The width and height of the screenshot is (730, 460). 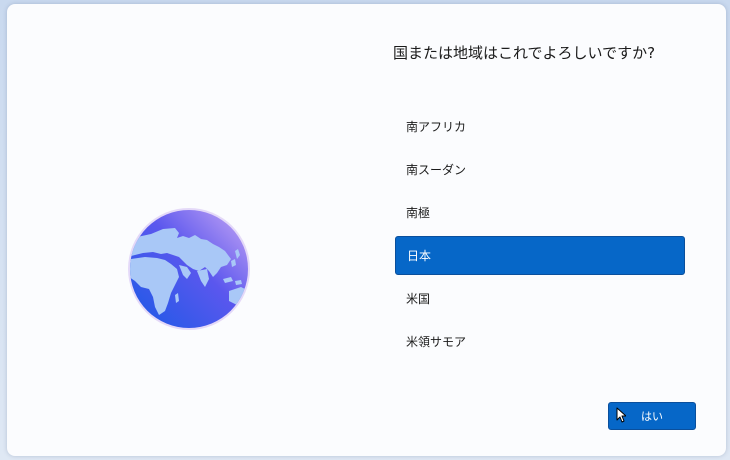 What do you see at coordinates (540, 126) in the screenshot?
I see `list-item: 南アフリカ` at bounding box center [540, 126].